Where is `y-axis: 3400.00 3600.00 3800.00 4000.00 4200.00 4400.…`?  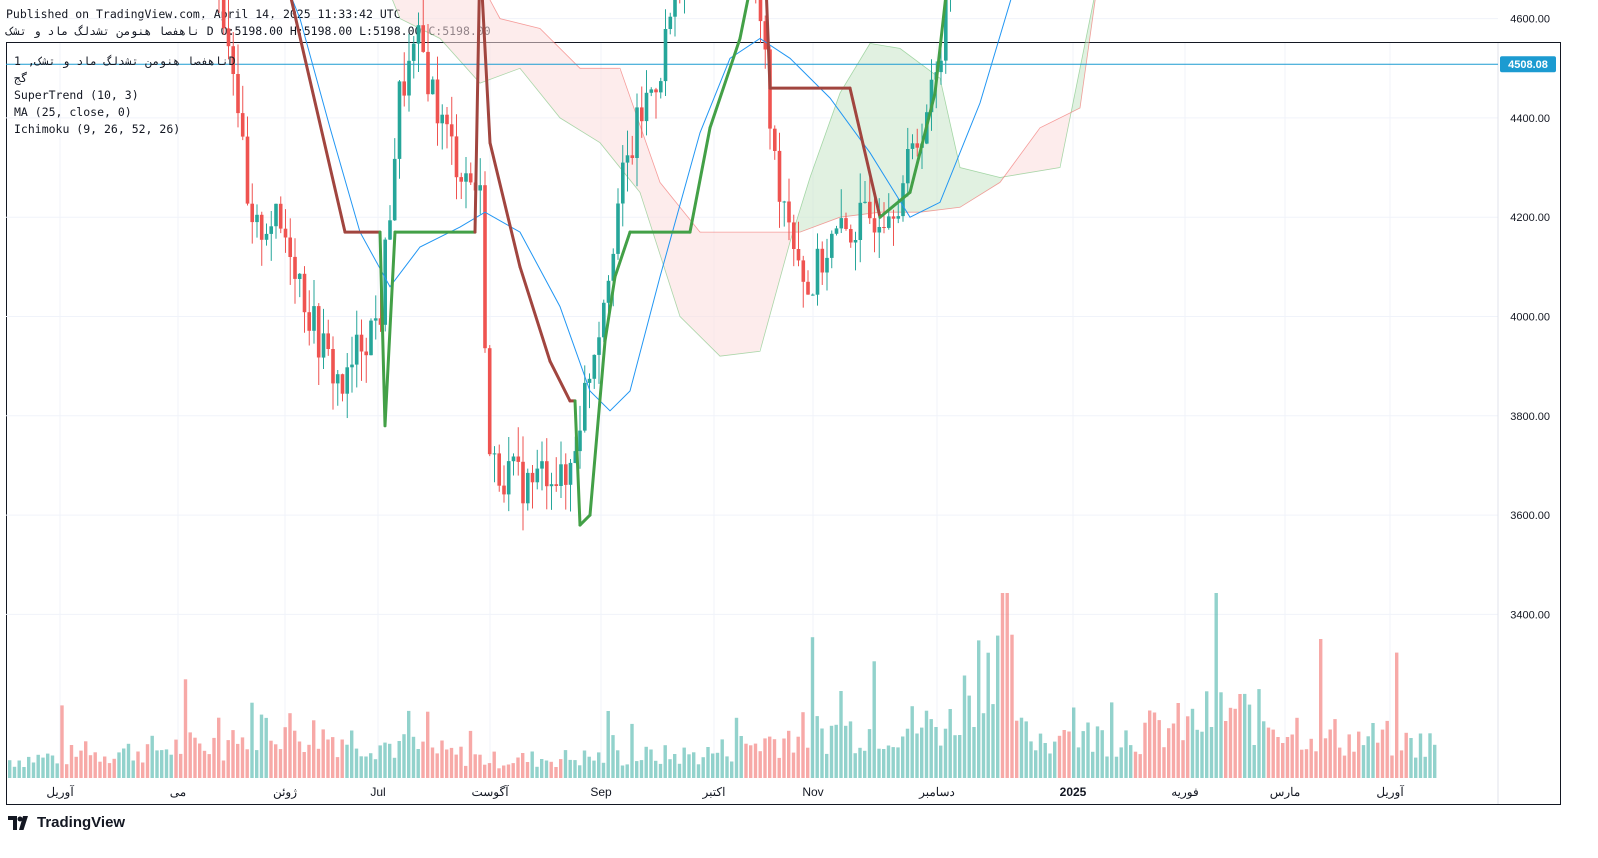 y-axis: 3400.00 3600.00 3800.00 4000.00 4200.00 4400.… is located at coordinates (1530, 318).